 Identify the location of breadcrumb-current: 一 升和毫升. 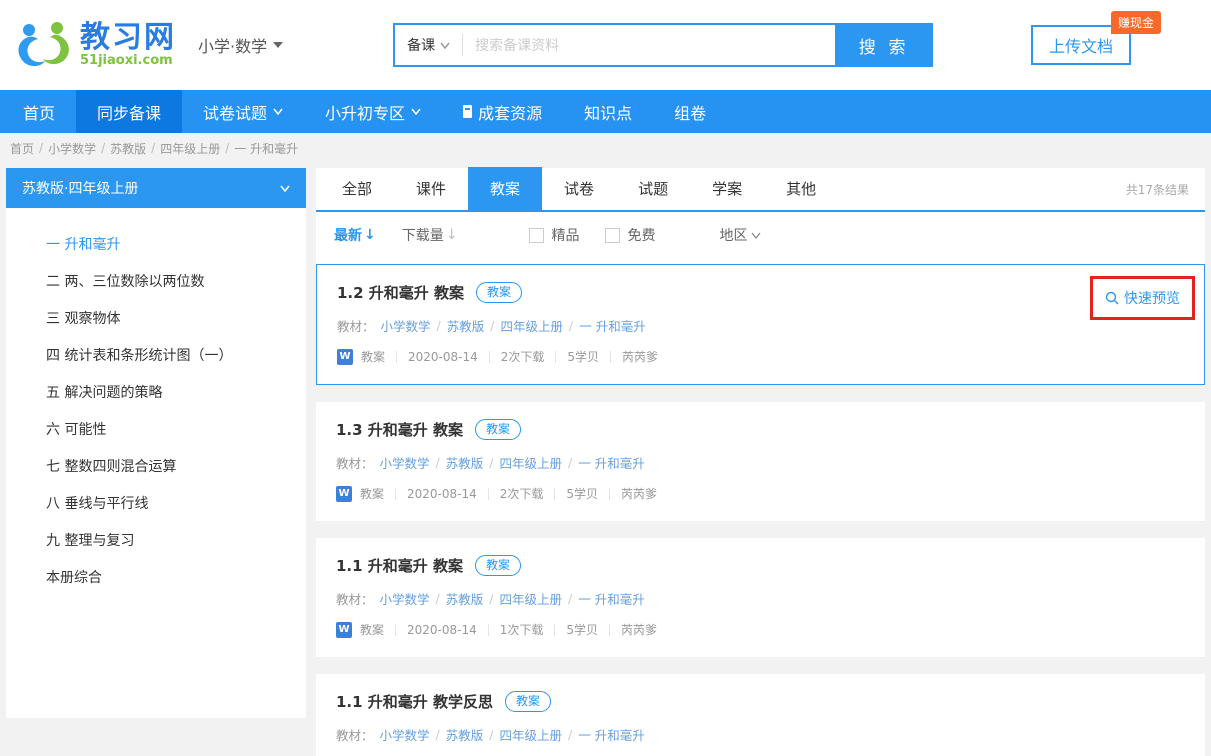
(266, 148).